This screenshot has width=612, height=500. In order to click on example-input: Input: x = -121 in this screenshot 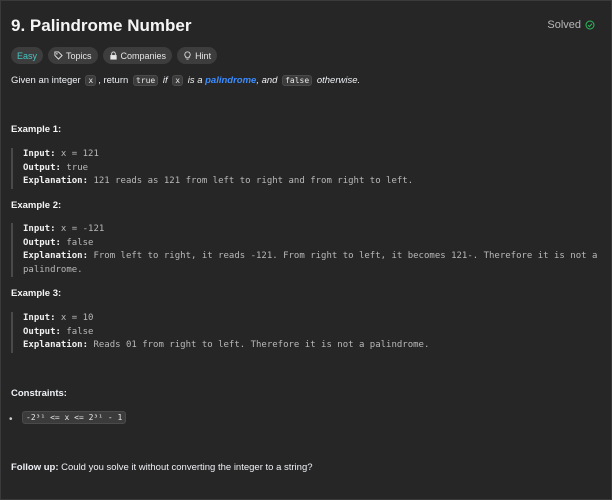, I will do `click(311, 230)`.